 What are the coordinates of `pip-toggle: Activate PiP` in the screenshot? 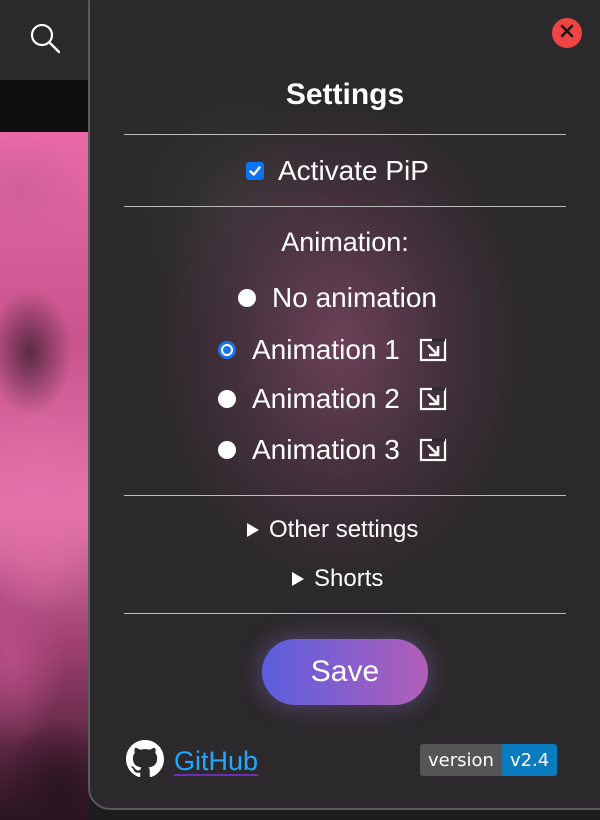 It's located at (337, 171).